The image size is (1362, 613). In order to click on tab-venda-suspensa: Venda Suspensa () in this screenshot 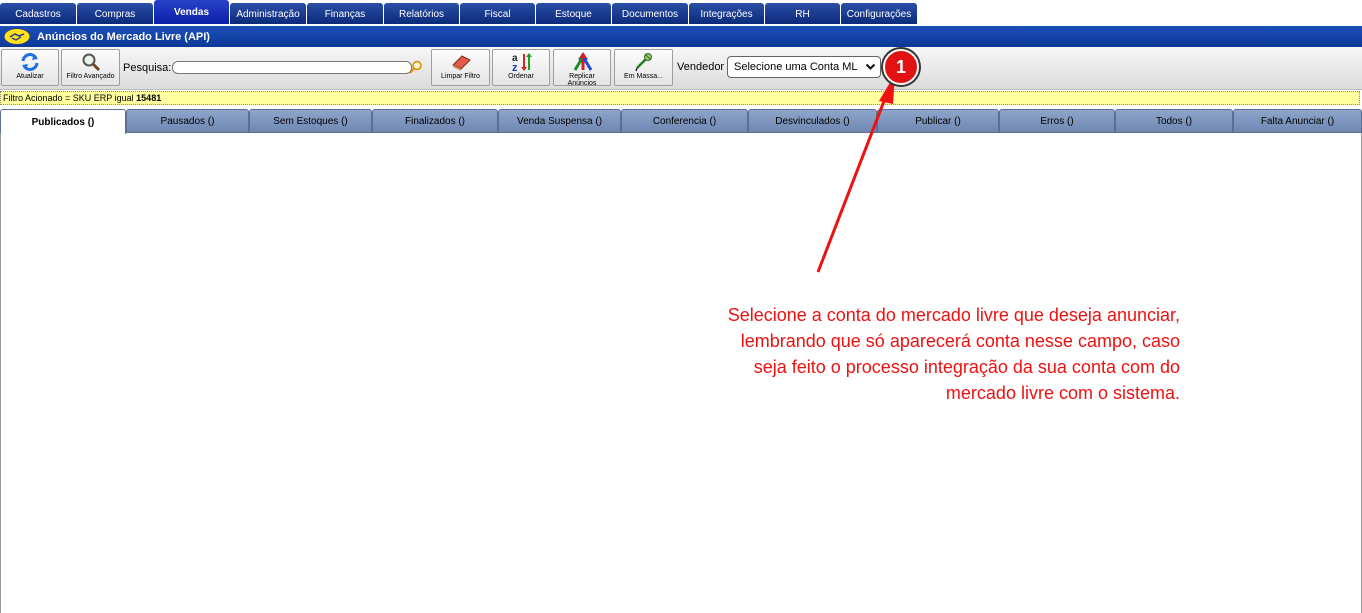, I will do `click(559, 121)`.